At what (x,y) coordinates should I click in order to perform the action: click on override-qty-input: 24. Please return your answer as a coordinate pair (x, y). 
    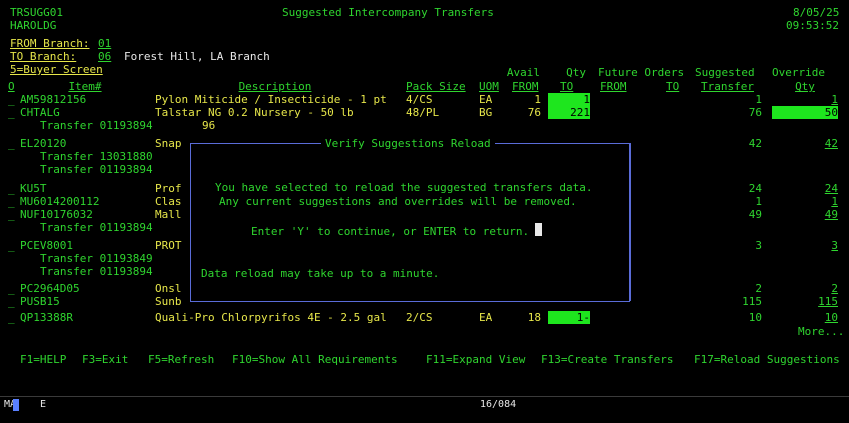
    Looking at the image, I should click on (805, 188).